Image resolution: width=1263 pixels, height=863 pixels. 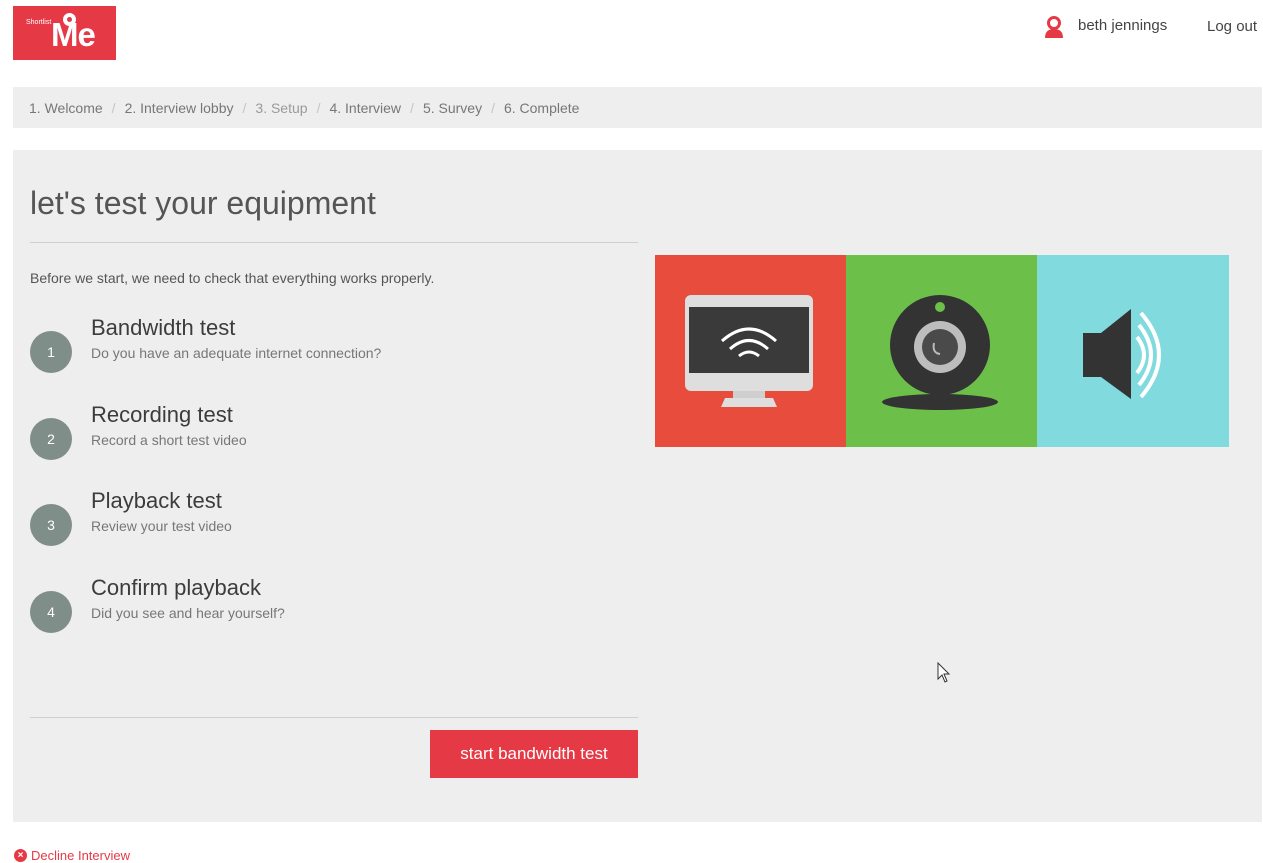 What do you see at coordinates (1232, 26) in the screenshot?
I see `logout-link: Log out` at bounding box center [1232, 26].